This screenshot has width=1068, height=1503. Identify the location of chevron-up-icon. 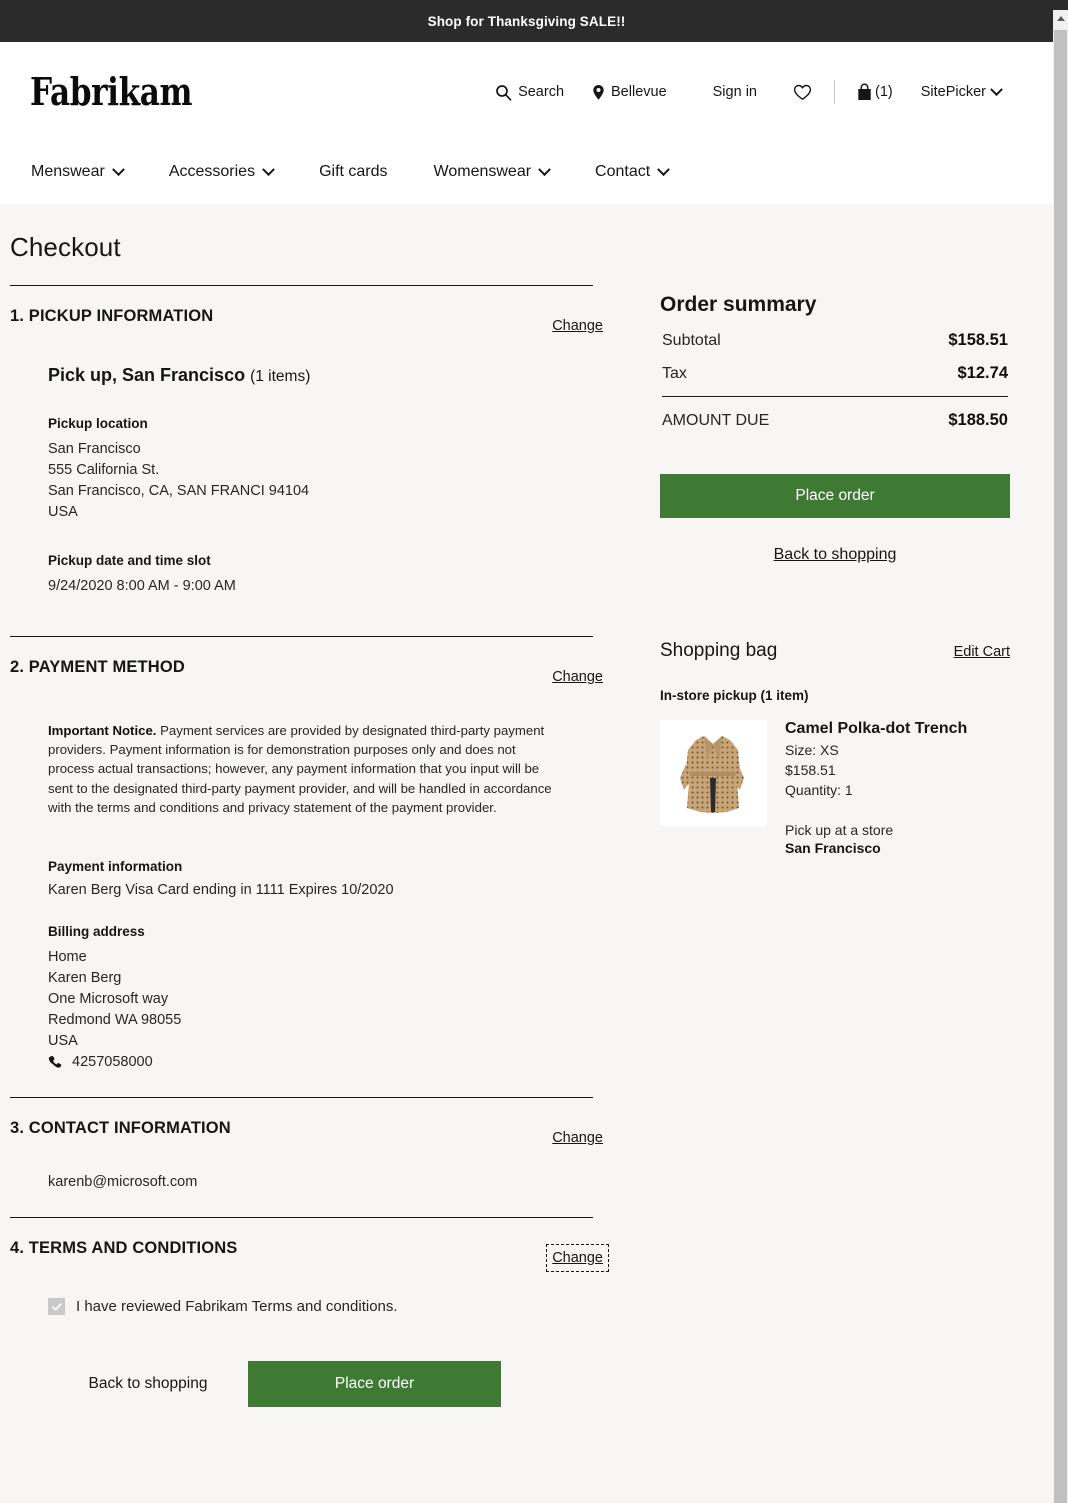
(1060, 18).